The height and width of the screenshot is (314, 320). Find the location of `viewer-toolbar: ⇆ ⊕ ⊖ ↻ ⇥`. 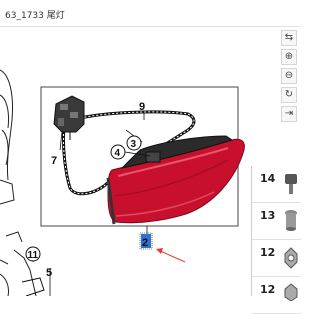

viewer-toolbar: ⇆ ⊕ ⊖ ↻ ⇥ is located at coordinates (289, 77).